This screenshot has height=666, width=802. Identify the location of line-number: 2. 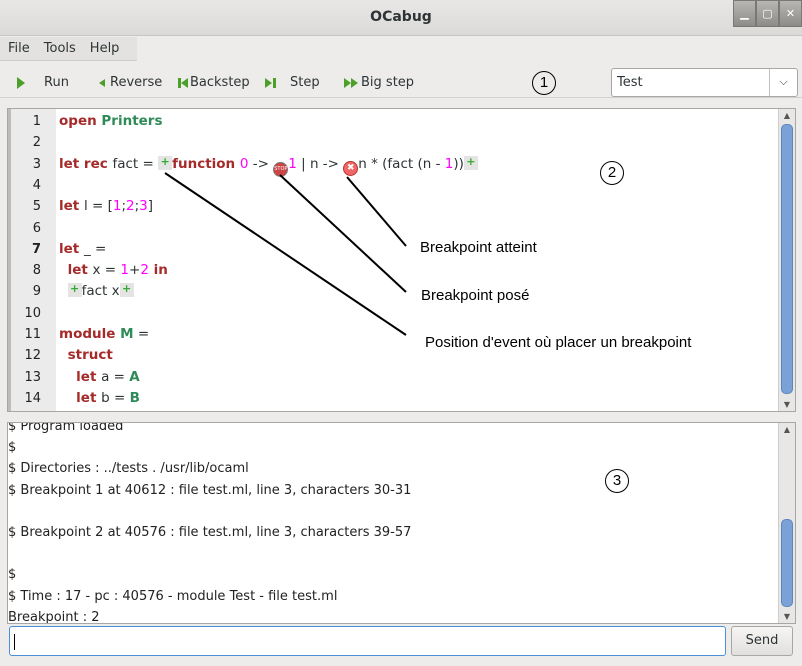
(36, 143).